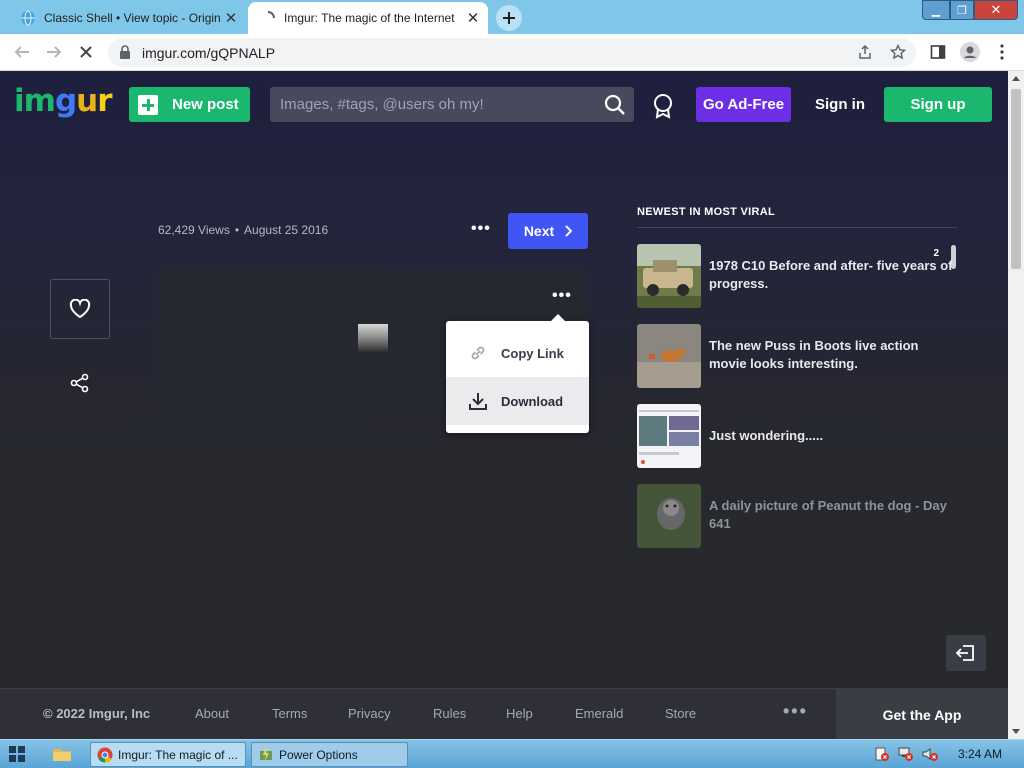  I want to click on url-text: imgur.com/gQPNALP, so click(209, 53).